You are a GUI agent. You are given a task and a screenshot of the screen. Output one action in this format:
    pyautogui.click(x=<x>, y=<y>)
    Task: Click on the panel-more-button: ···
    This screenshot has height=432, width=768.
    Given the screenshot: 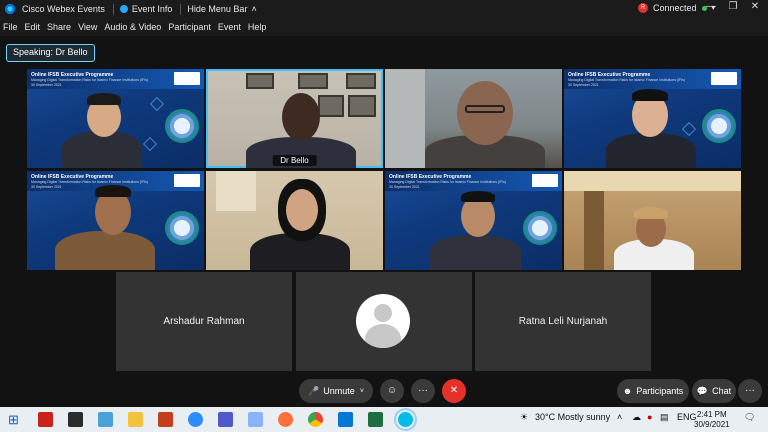 What is the action you would take?
    pyautogui.click(x=750, y=391)
    